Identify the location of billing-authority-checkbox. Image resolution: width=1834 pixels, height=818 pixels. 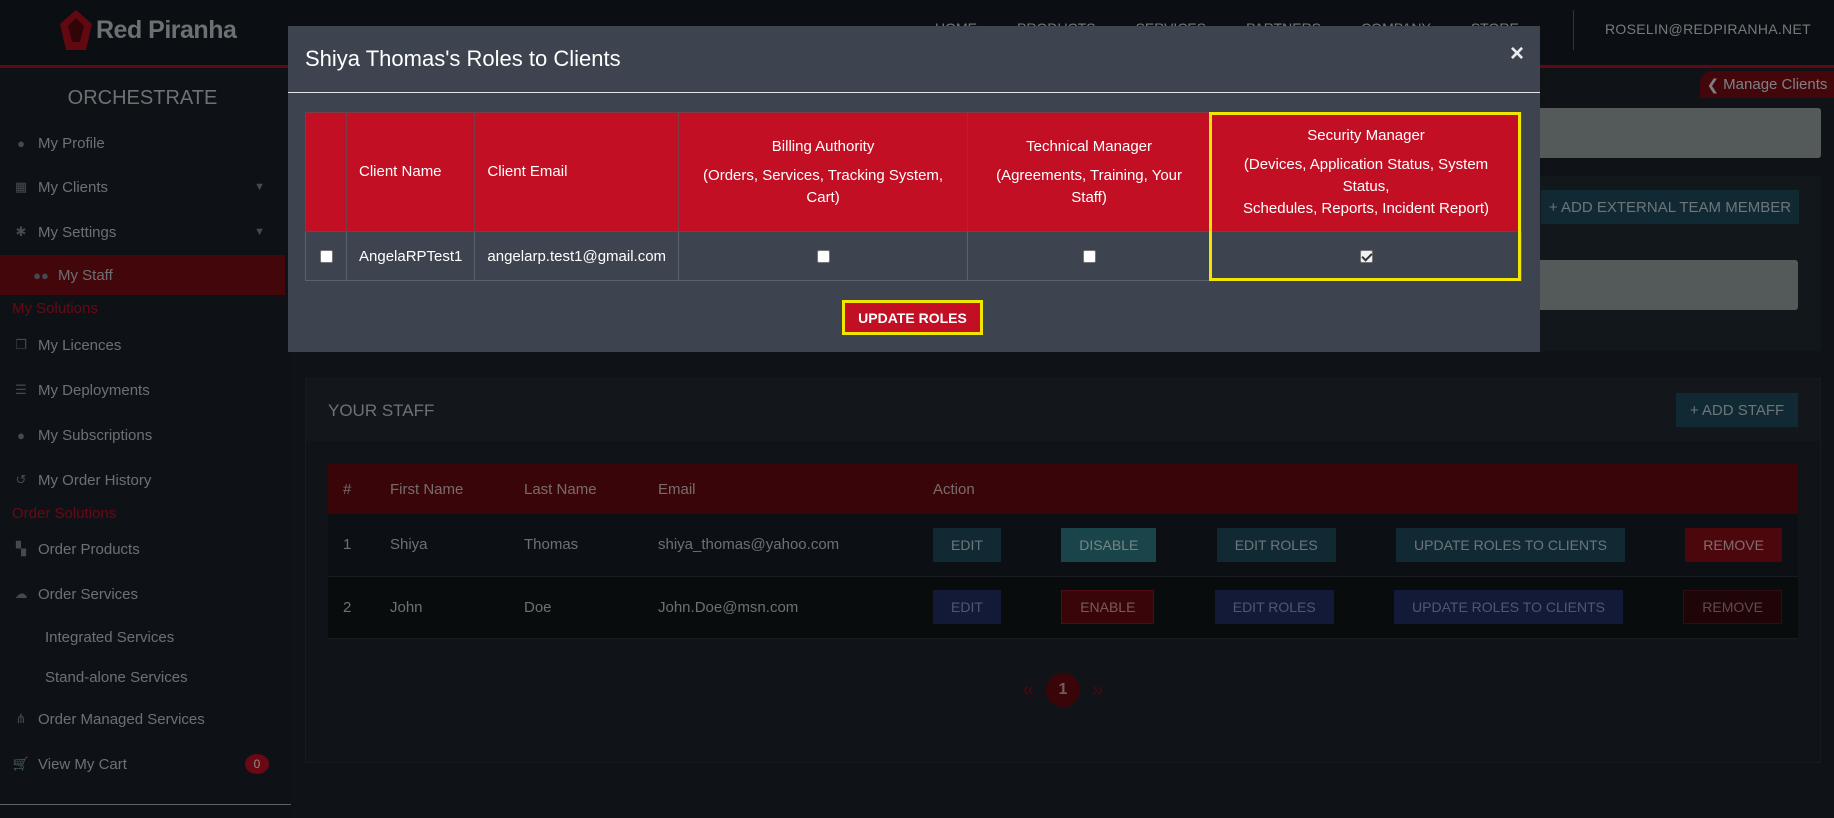
(823, 257).